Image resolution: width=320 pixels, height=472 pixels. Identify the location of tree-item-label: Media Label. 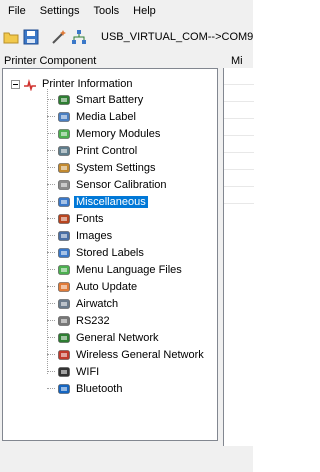
(106, 116).